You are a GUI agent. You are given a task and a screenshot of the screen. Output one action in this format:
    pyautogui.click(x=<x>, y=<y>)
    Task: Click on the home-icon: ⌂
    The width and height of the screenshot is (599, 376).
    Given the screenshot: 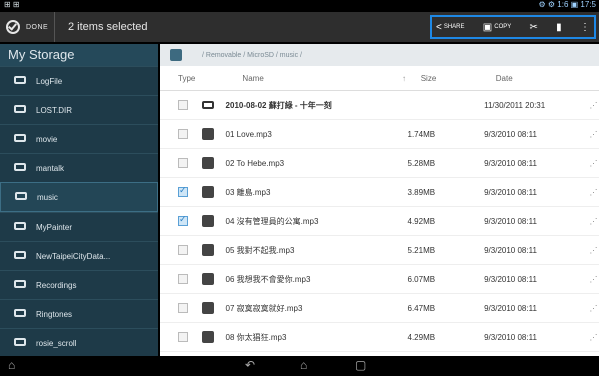 What is the action you would take?
    pyautogui.click(x=11, y=365)
    